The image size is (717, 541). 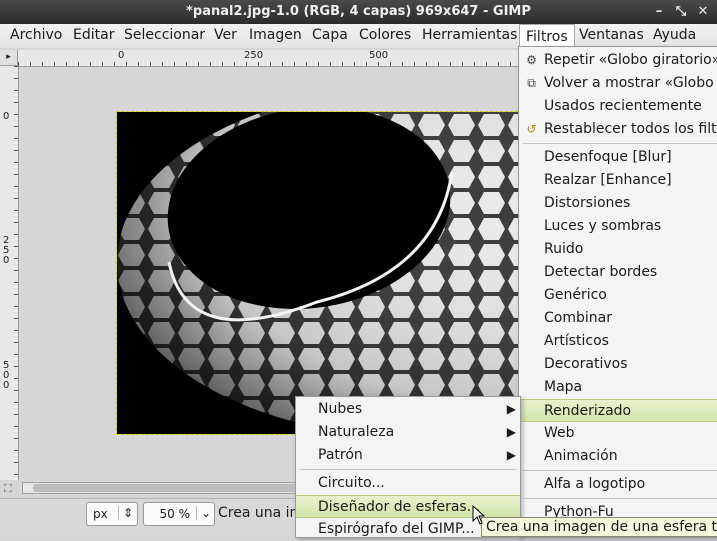 What do you see at coordinates (164, 35) in the screenshot?
I see `menu-seleccionar: Seleccionar` at bounding box center [164, 35].